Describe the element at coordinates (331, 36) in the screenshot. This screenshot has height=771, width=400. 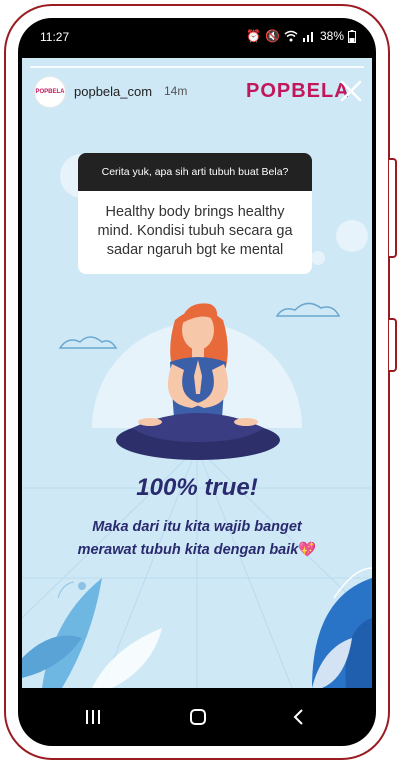
I see `battery-percent: 38%` at that location.